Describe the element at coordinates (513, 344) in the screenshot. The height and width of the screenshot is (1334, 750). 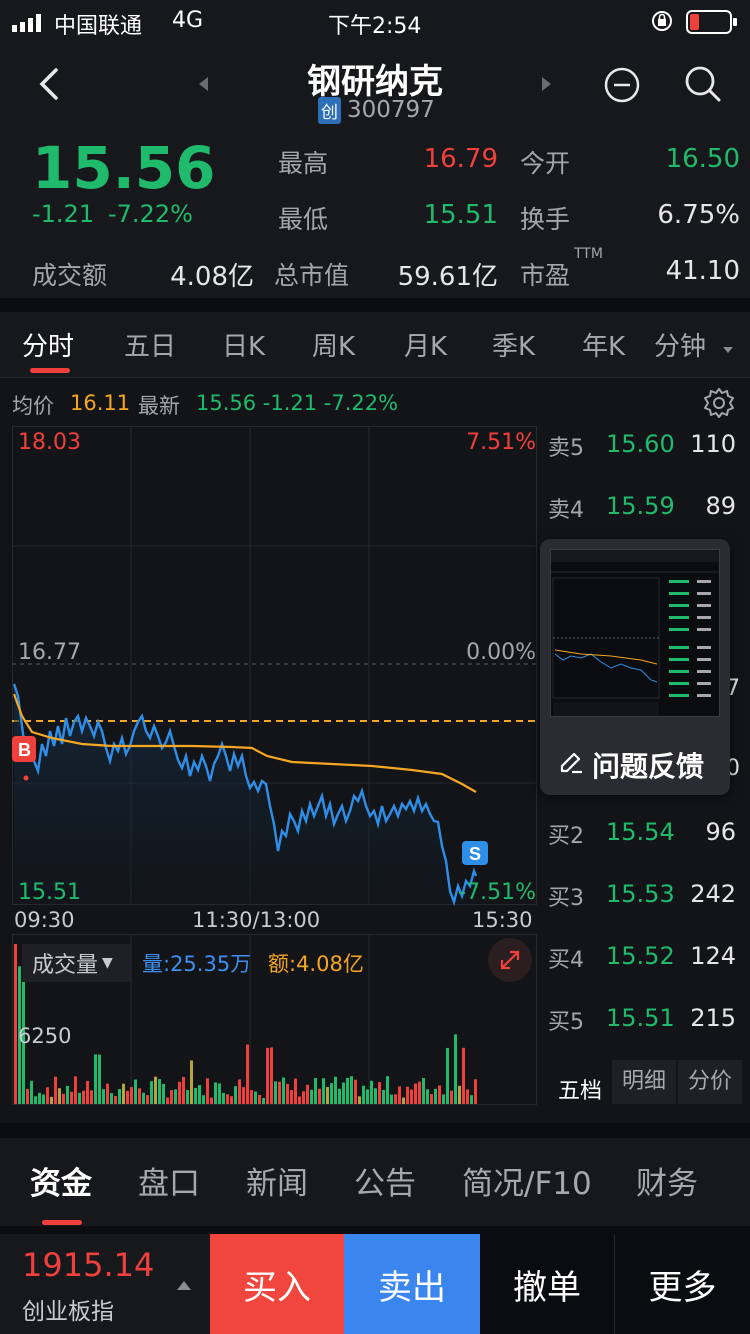
I see `tab-quarterly-k: 季K` at that location.